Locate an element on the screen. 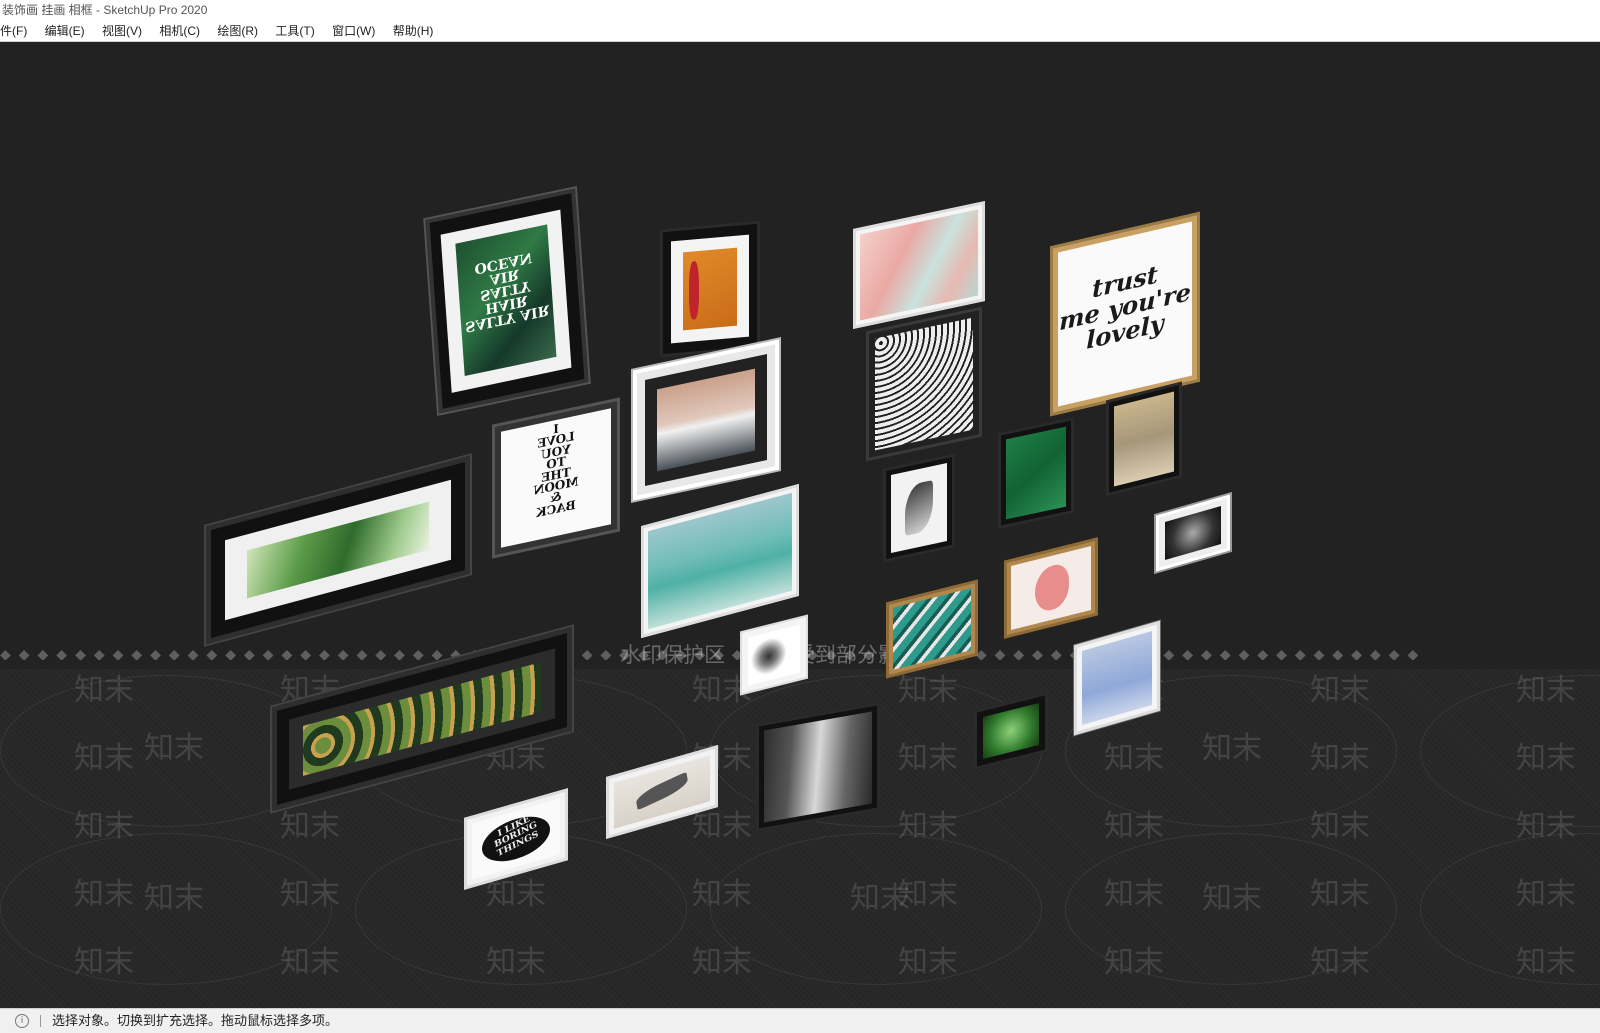 The width and height of the screenshot is (1600, 1033). frame-palm-photo is located at coordinates (706, 420).